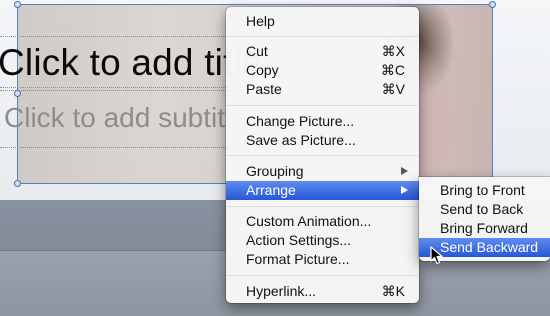 The image size is (550, 316). I want to click on menu-item-hyperlink: Hyperlink... ⌘K, so click(322, 291).